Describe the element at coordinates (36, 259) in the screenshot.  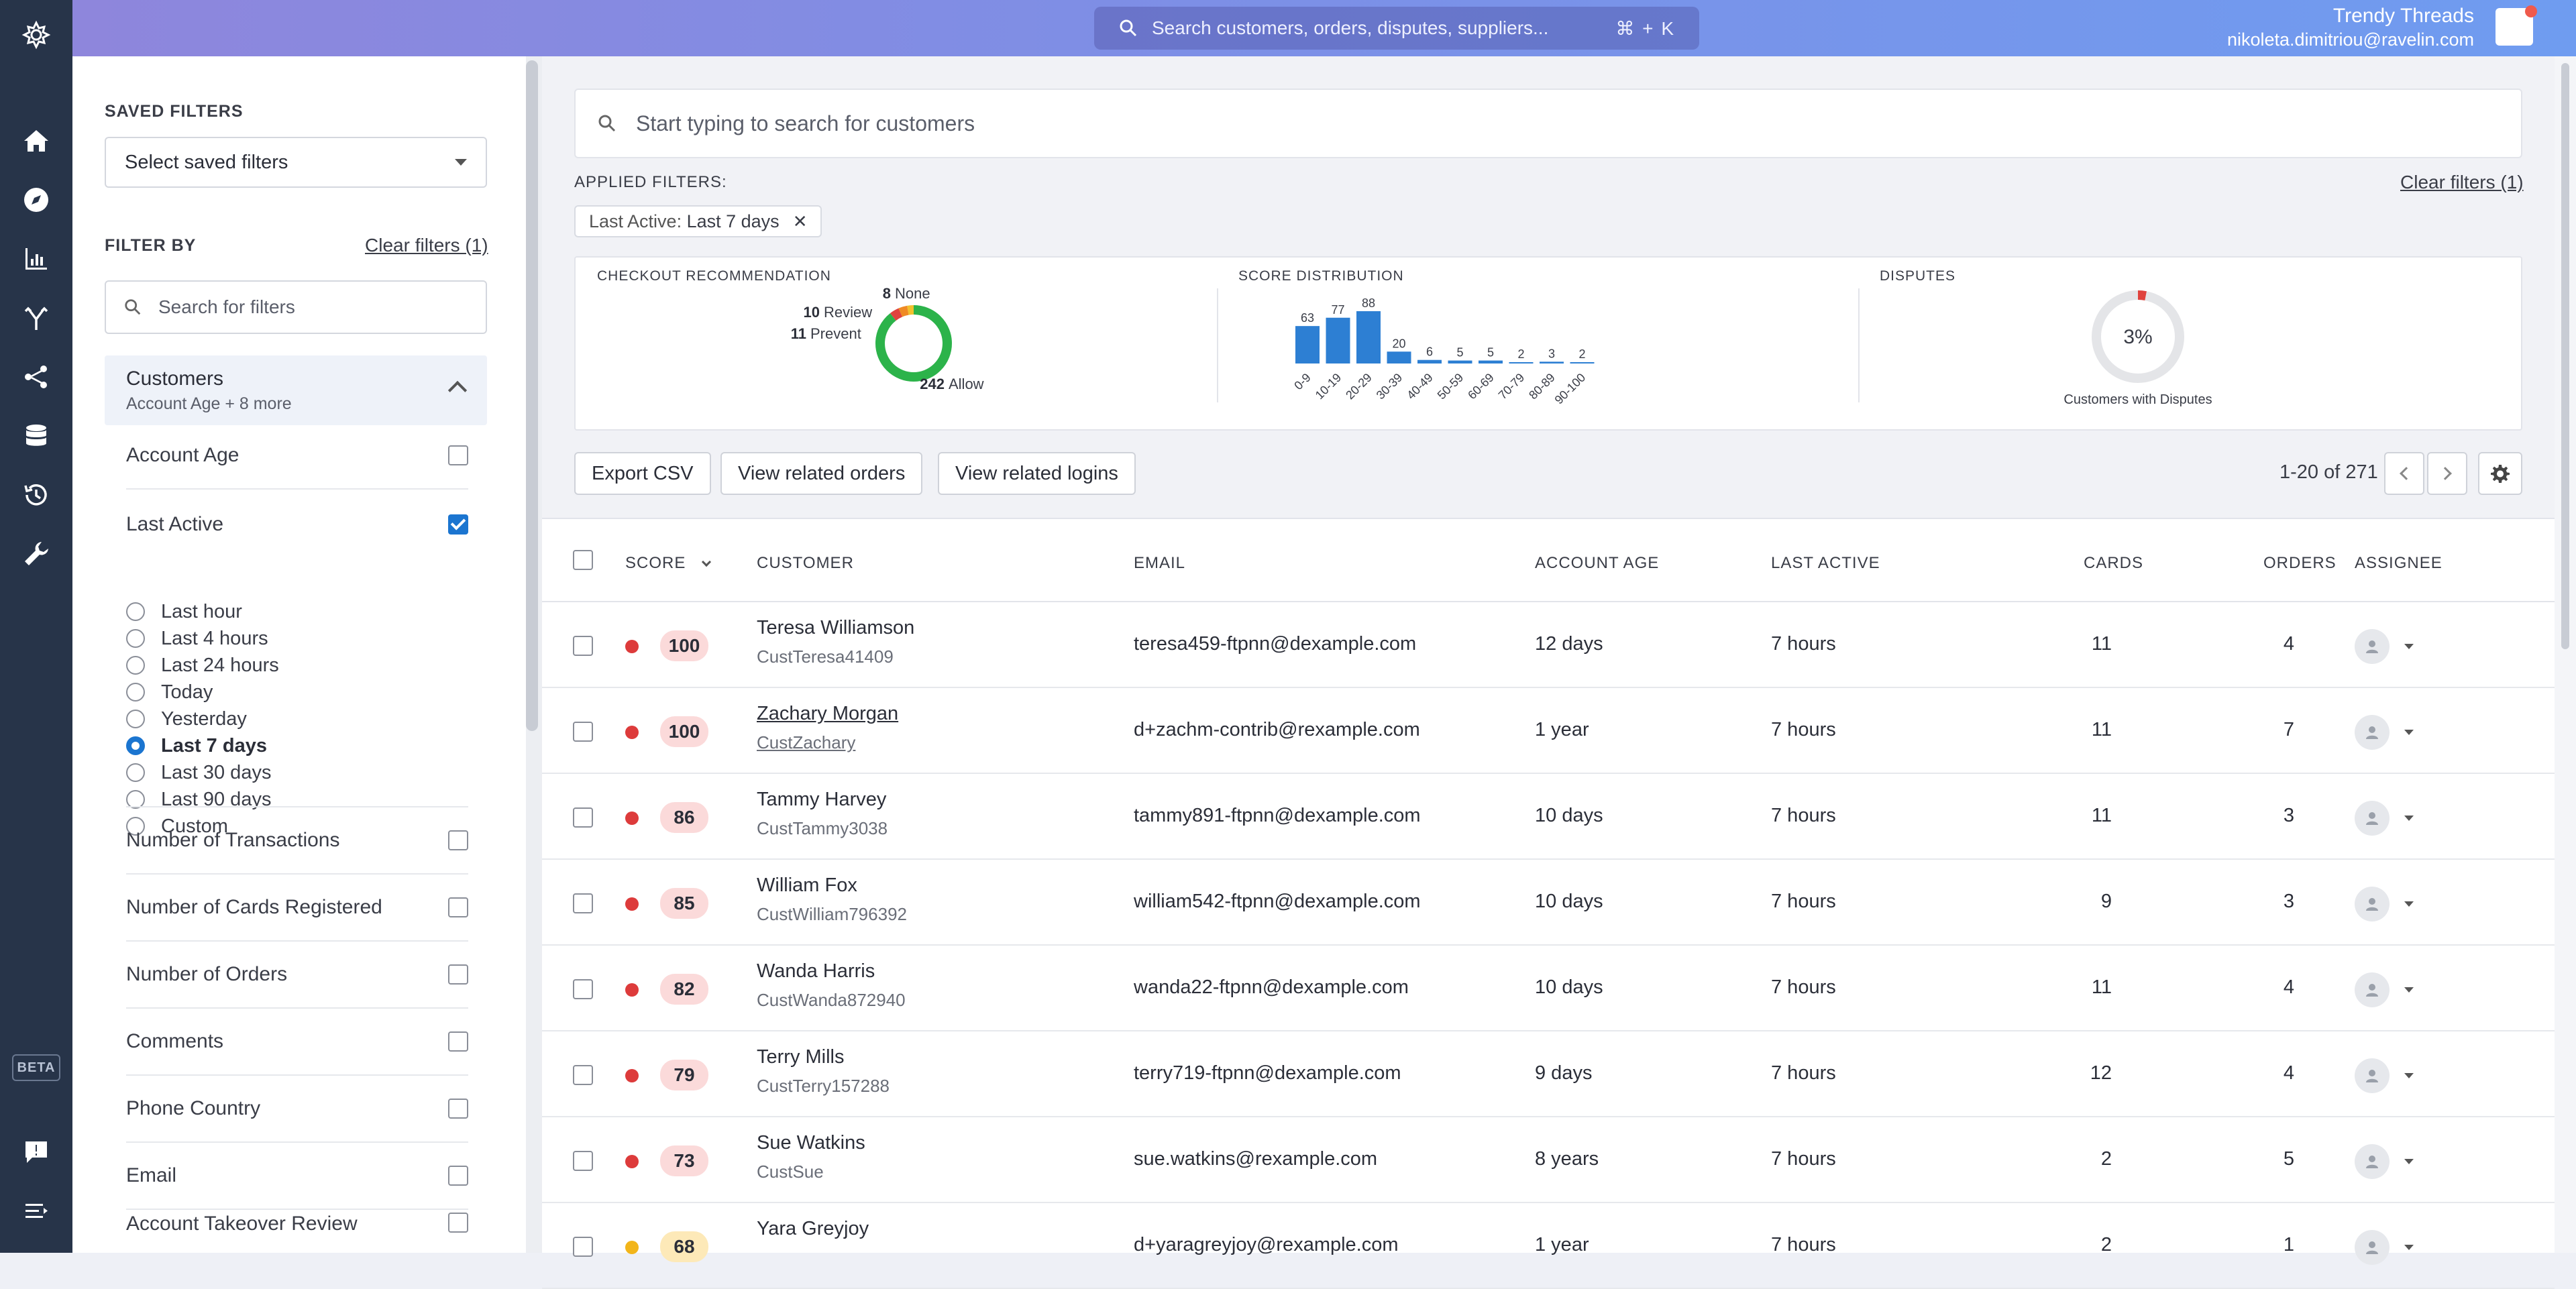
I see `bar-chart-icon` at that location.